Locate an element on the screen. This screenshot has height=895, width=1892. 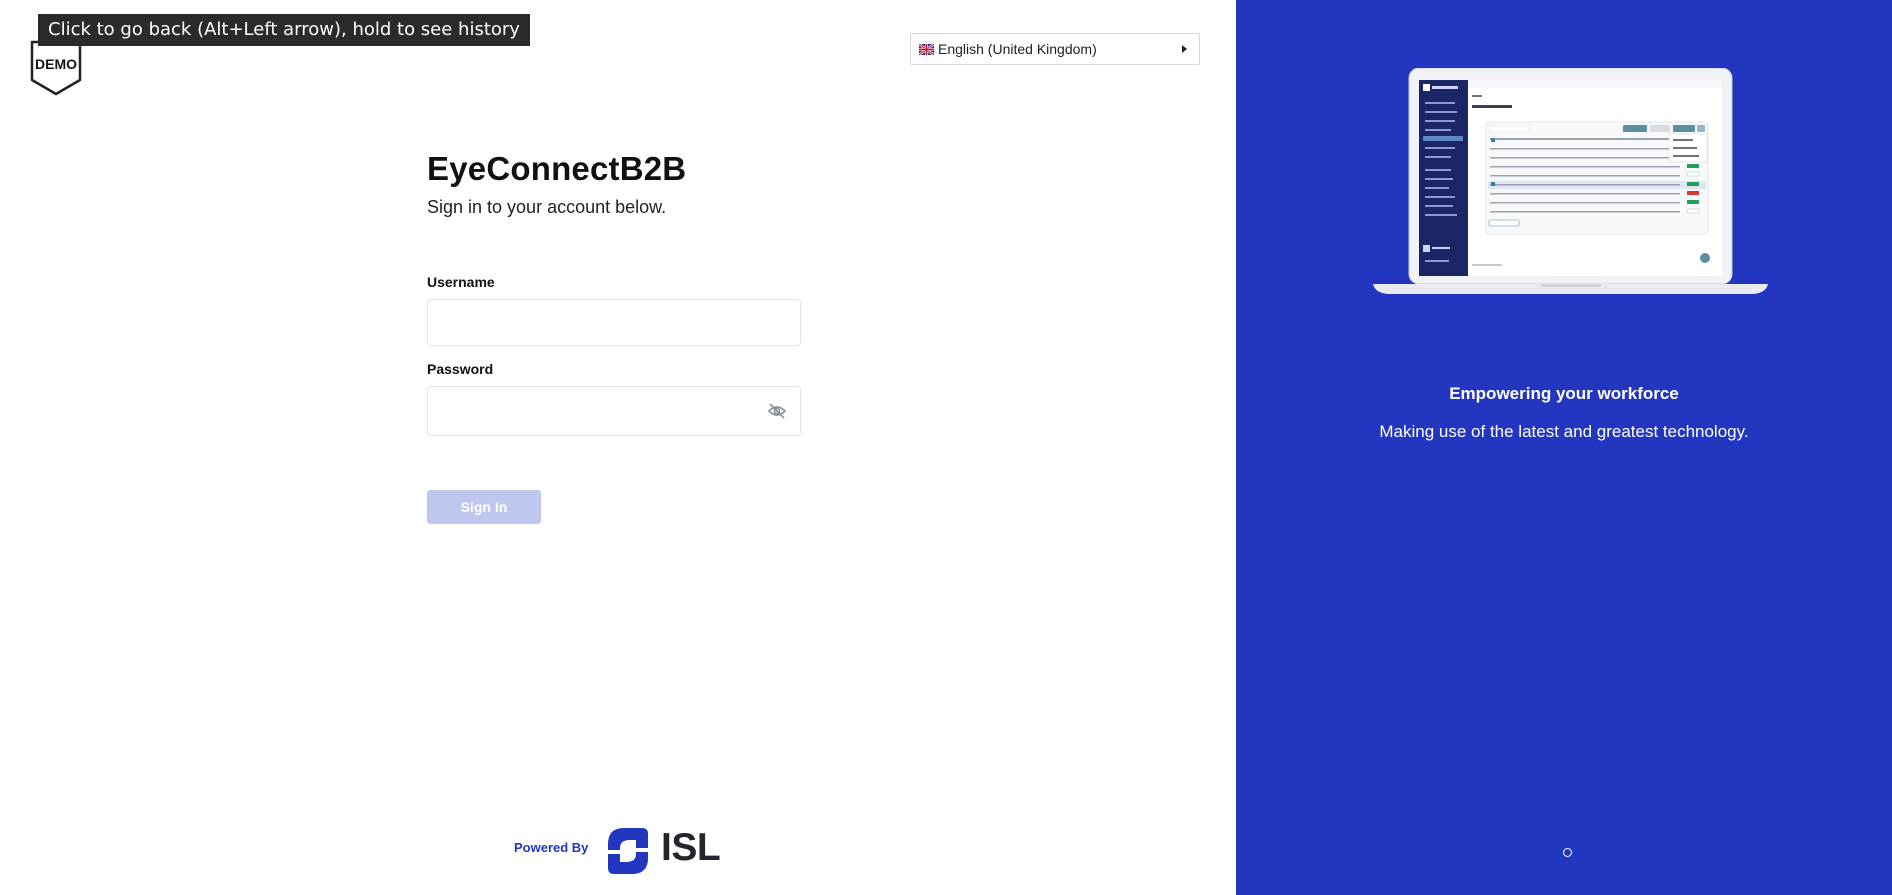
powered-by-label: Powered By is located at coordinates (551, 847).